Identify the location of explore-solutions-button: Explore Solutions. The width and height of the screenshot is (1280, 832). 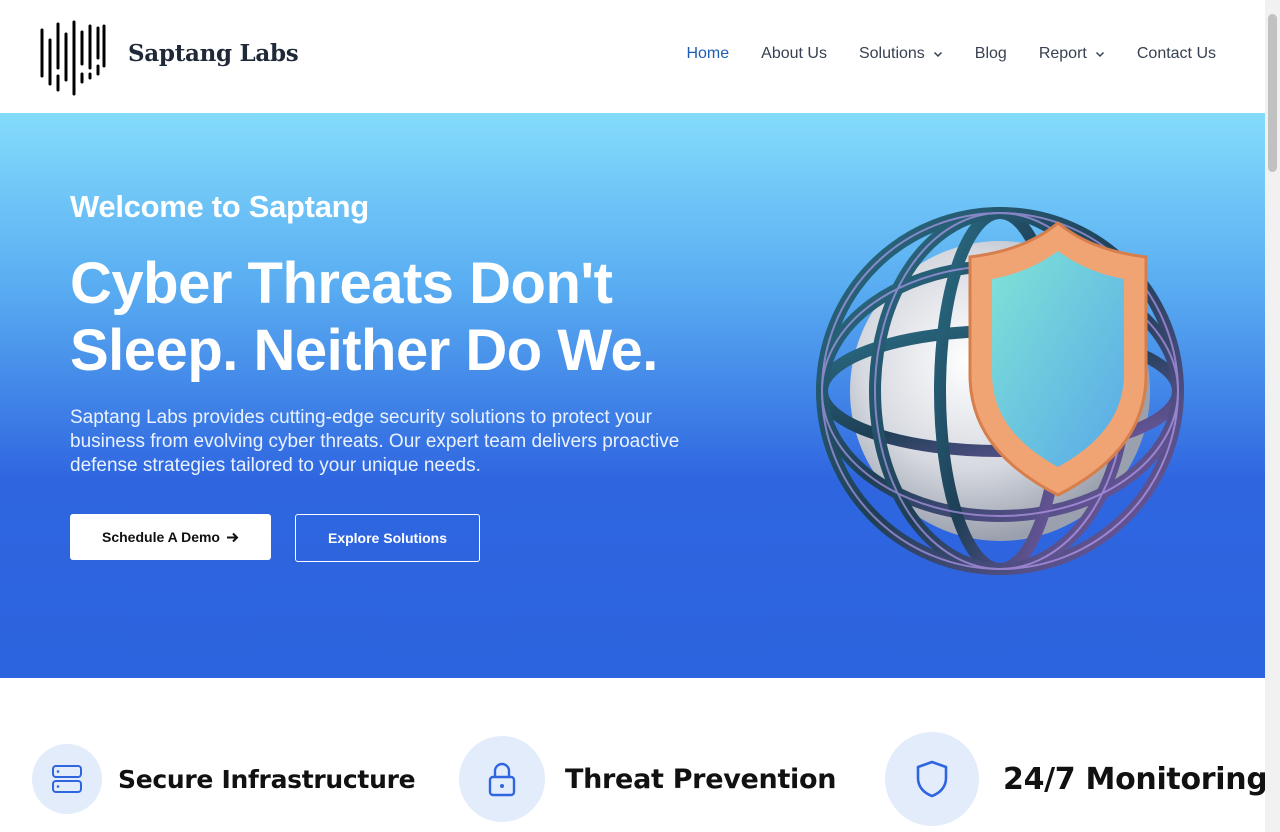
(387, 538).